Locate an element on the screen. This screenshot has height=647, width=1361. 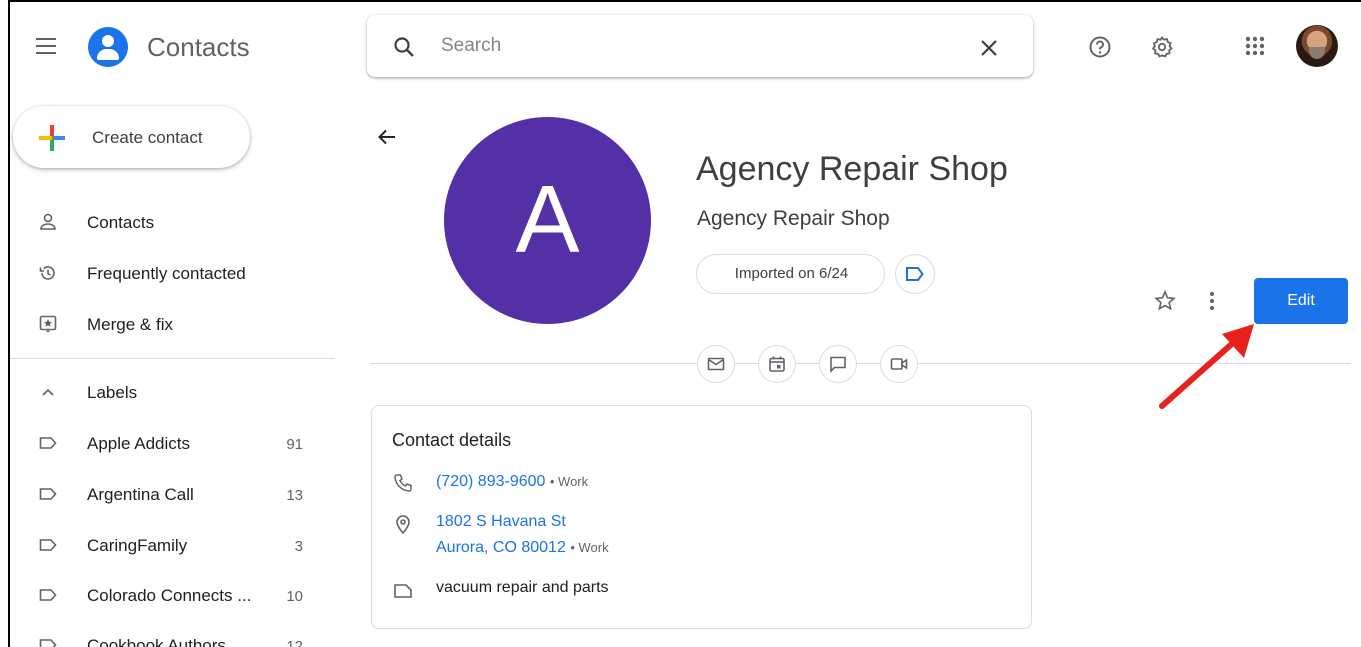
sidebar-item-label: Contacts is located at coordinates (121, 222).